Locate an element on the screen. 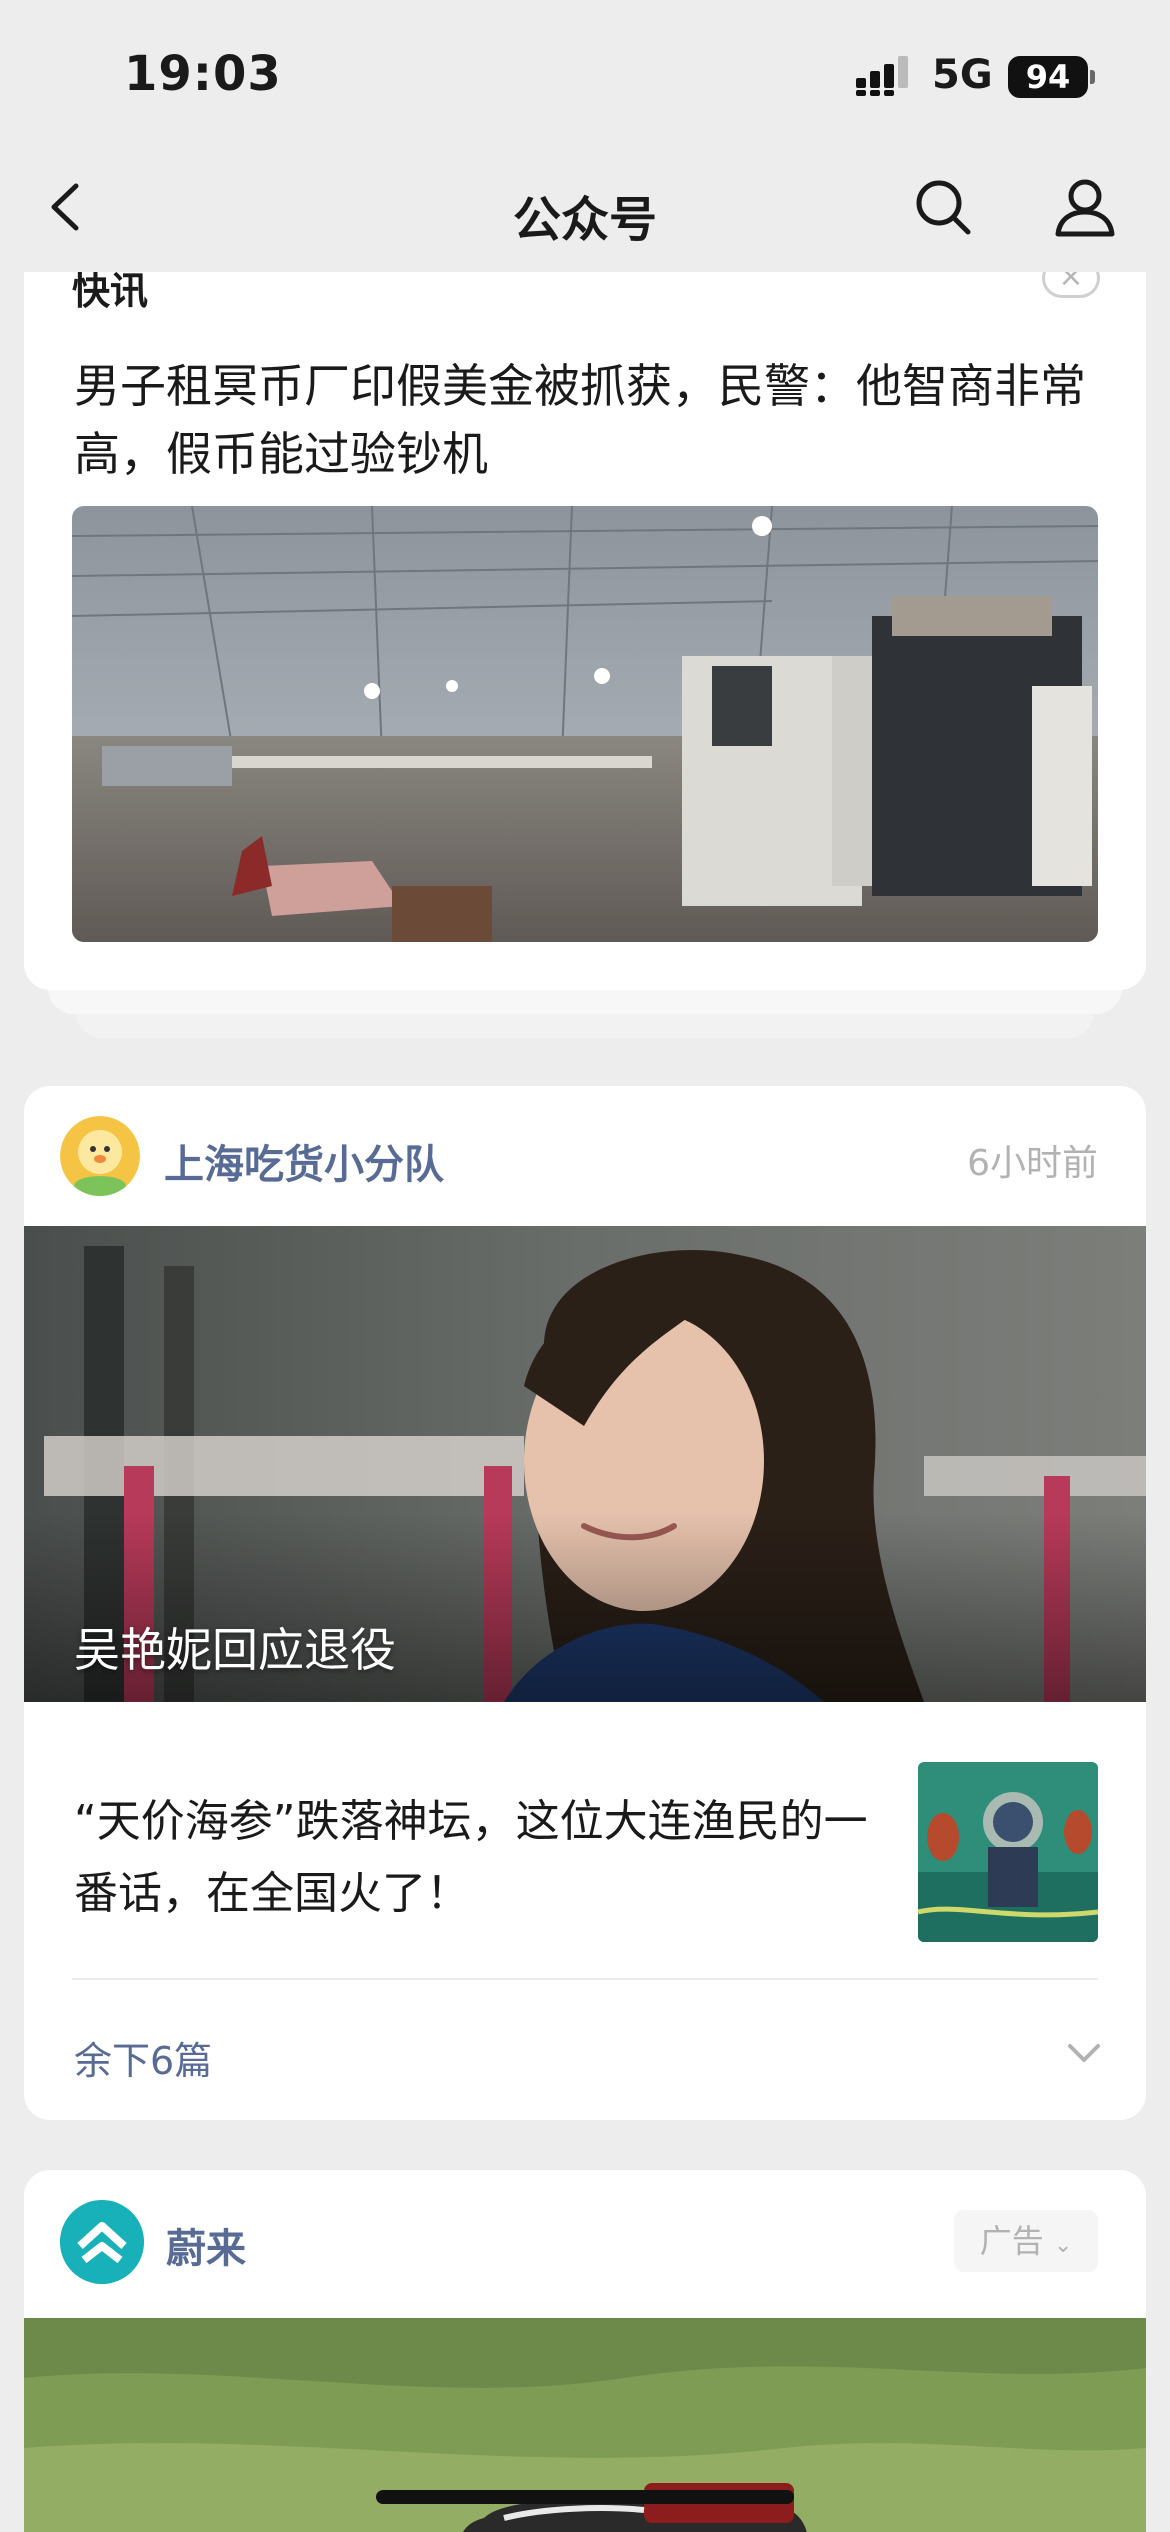 This screenshot has width=1170, height=2532. network-type: 5G is located at coordinates (962, 75).